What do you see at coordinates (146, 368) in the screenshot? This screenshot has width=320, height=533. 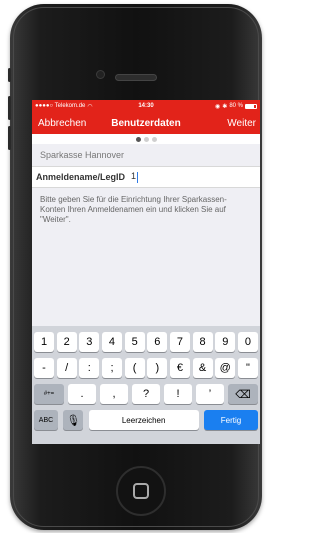 I see `keyboard-row-2: - / : ; ( ) € & @ "` at bounding box center [146, 368].